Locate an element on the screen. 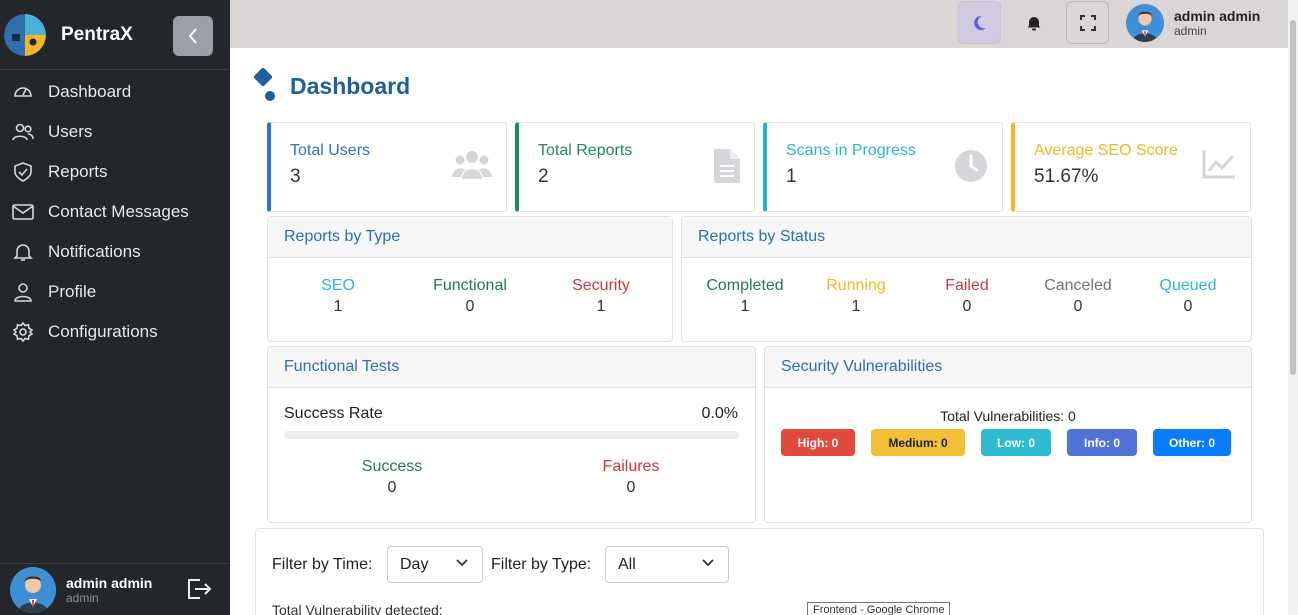  stat-label: Scans in Progress is located at coordinates (851, 150).